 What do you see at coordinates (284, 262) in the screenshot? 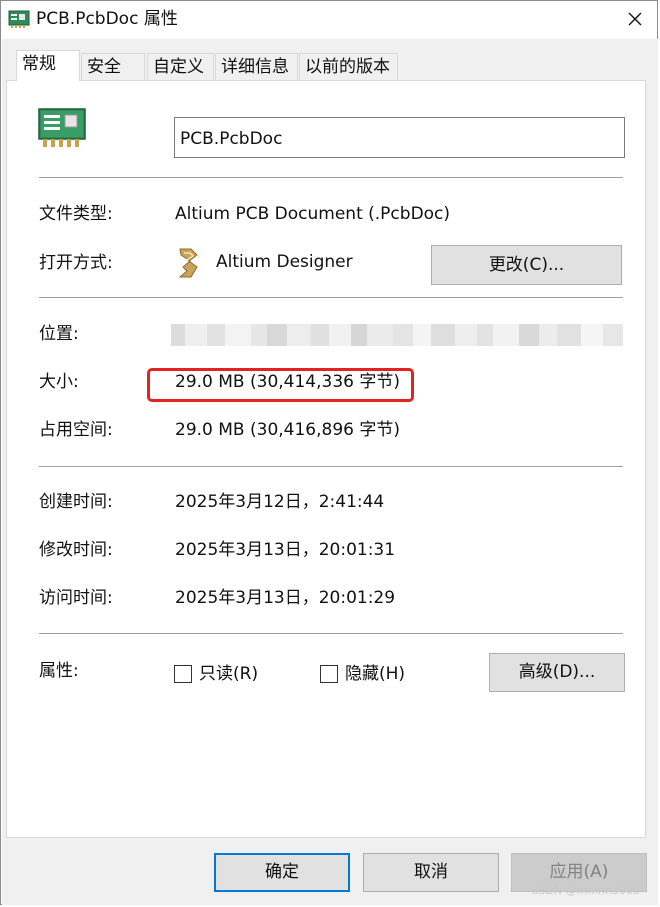
I see `opens-with-value: Altium Designer` at bounding box center [284, 262].